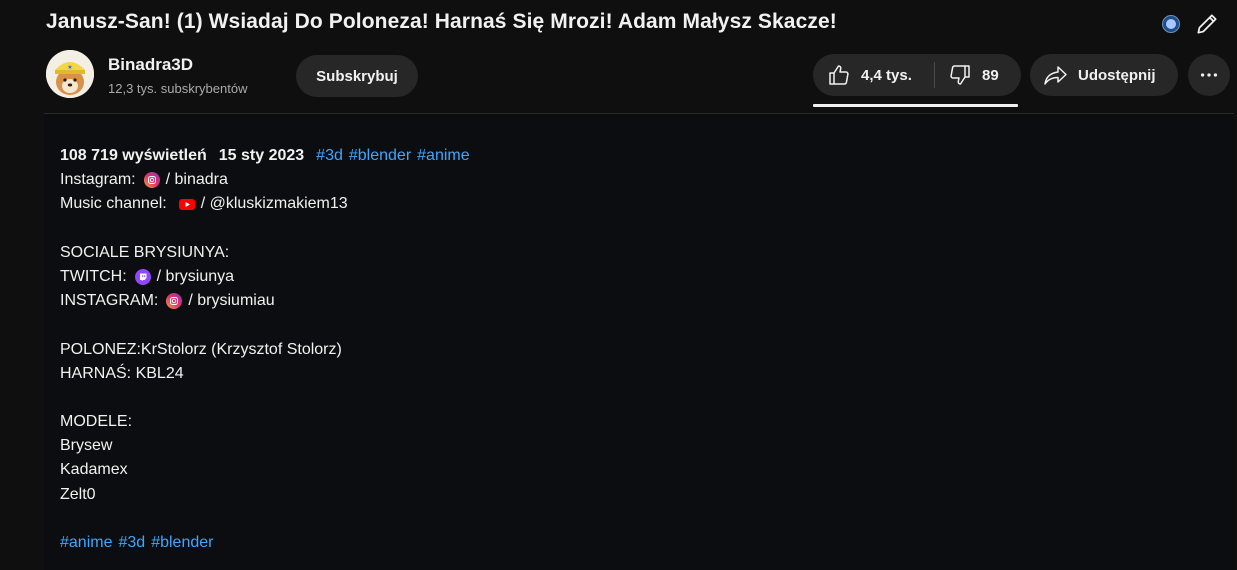 Image resolution: width=1237 pixels, height=570 pixels. What do you see at coordinates (357, 76) in the screenshot?
I see `subscribe-button: Subskrybuj` at bounding box center [357, 76].